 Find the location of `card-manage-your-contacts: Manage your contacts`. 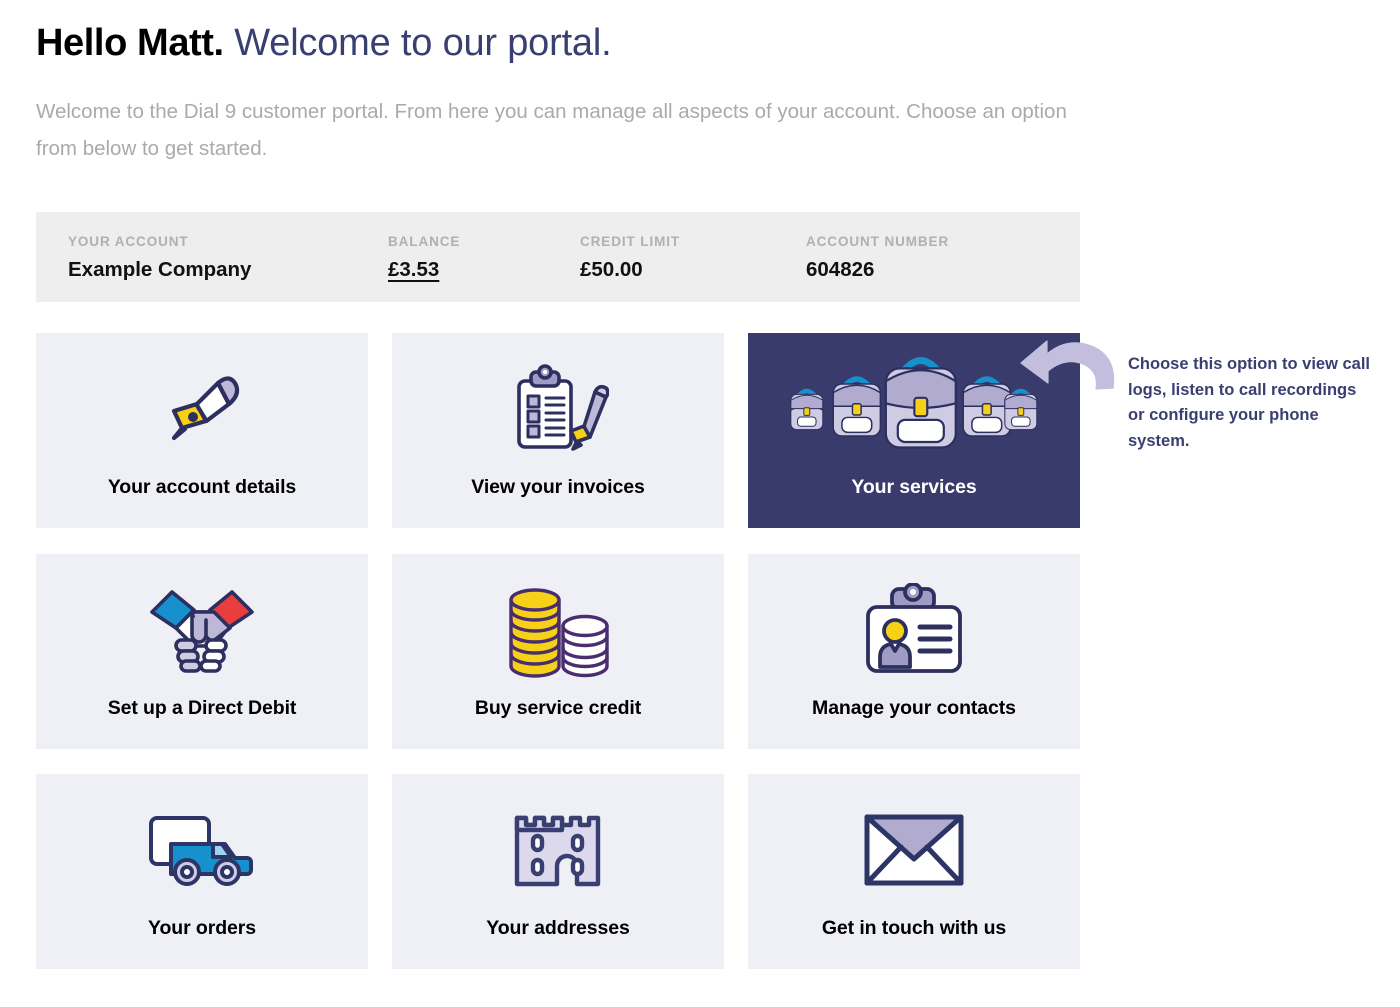

card-manage-your-contacts: Manage your contacts is located at coordinates (914, 651).